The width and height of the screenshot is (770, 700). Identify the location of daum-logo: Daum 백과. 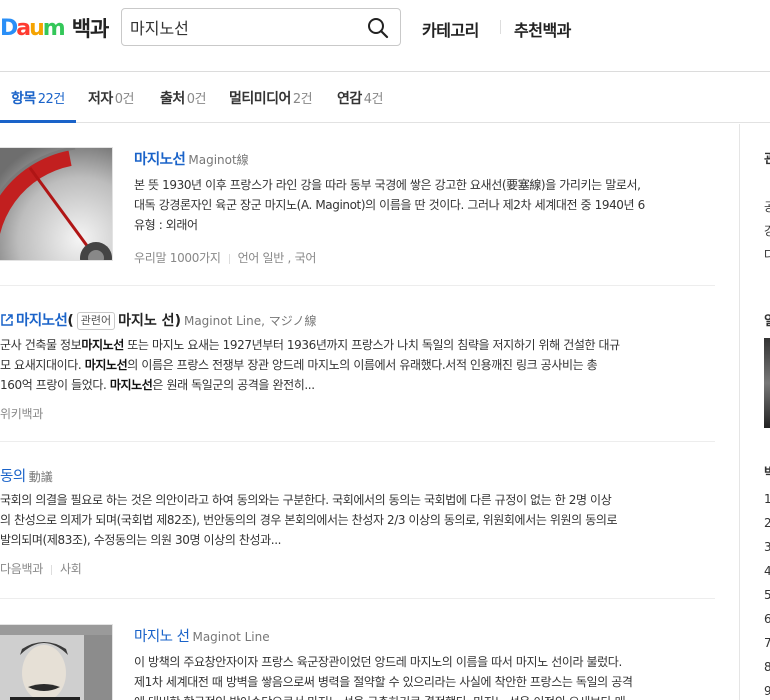
(55, 28).